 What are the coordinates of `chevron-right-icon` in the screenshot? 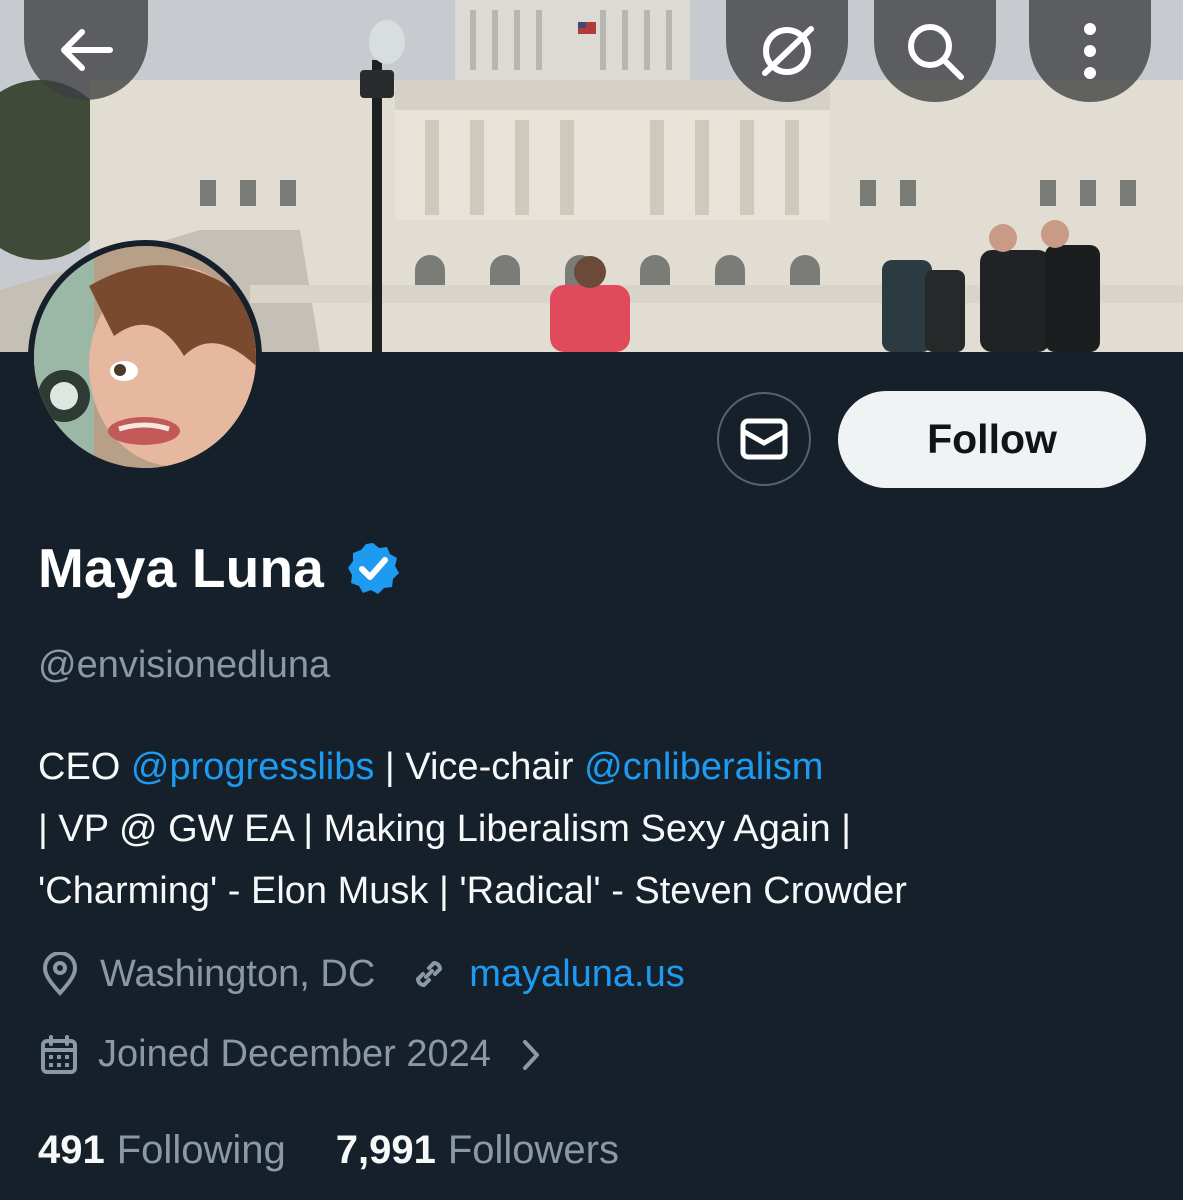 It's located at (531, 1055).